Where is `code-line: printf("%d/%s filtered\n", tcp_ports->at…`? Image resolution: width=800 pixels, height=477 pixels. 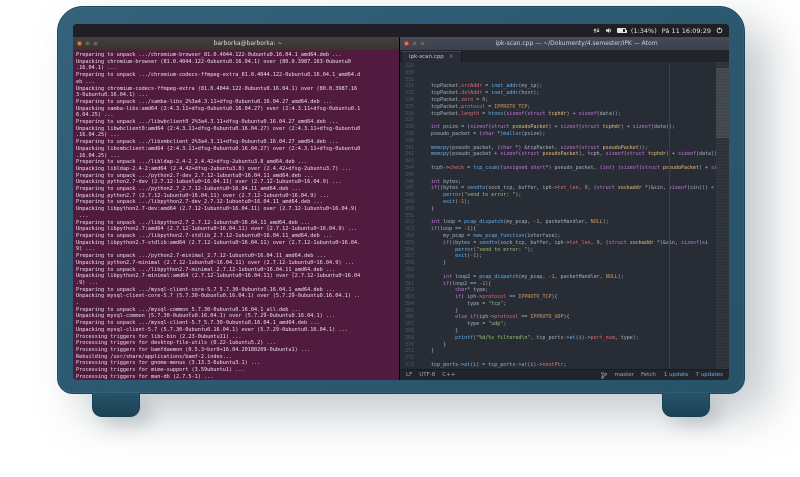 code-line: printf("%d/%s filtered\n", tcp_ports->at… is located at coordinates (529, 337).